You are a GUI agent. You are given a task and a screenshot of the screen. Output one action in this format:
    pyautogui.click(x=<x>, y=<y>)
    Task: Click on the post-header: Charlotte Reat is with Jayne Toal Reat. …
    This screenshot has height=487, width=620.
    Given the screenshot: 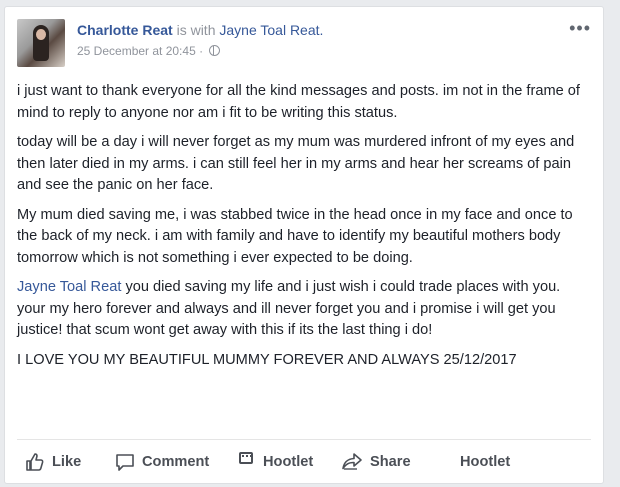 What is the action you would take?
    pyautogui.click(x=304, y=43)
    